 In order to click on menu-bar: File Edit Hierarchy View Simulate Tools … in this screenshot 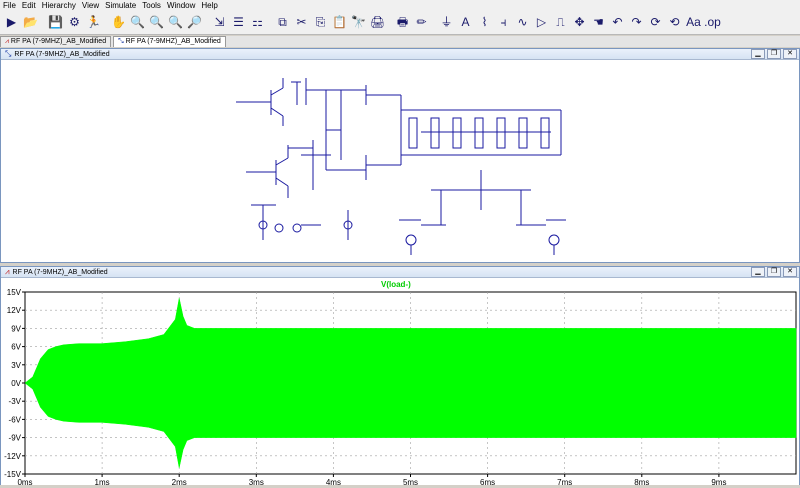, I will do `click(400, 5)`.